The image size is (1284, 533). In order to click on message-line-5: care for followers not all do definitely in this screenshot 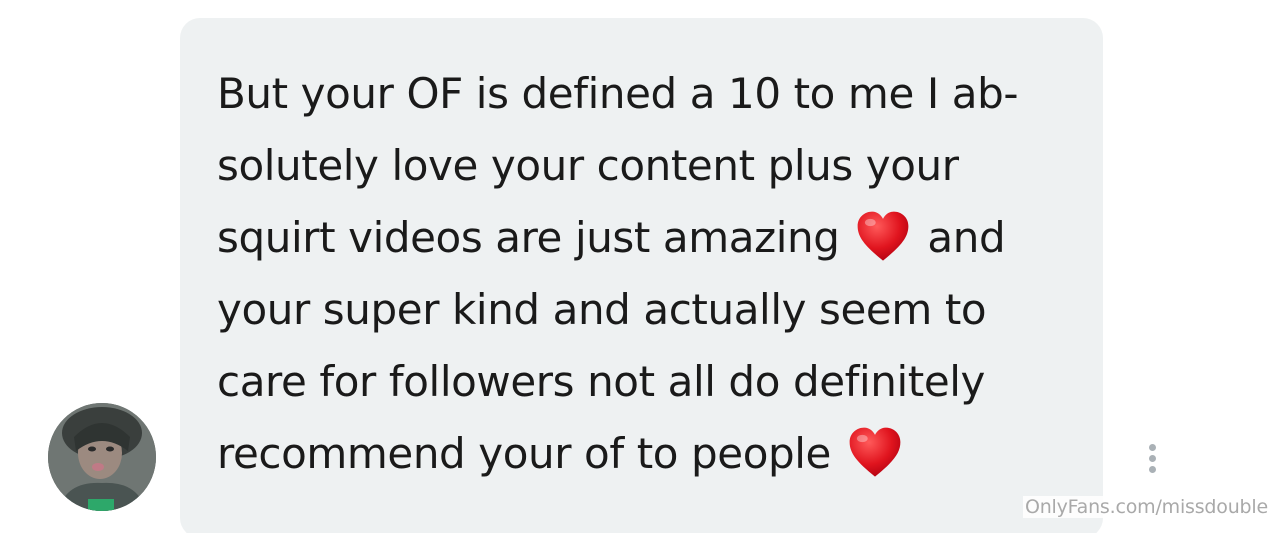, I will do `click(601, 381)`.